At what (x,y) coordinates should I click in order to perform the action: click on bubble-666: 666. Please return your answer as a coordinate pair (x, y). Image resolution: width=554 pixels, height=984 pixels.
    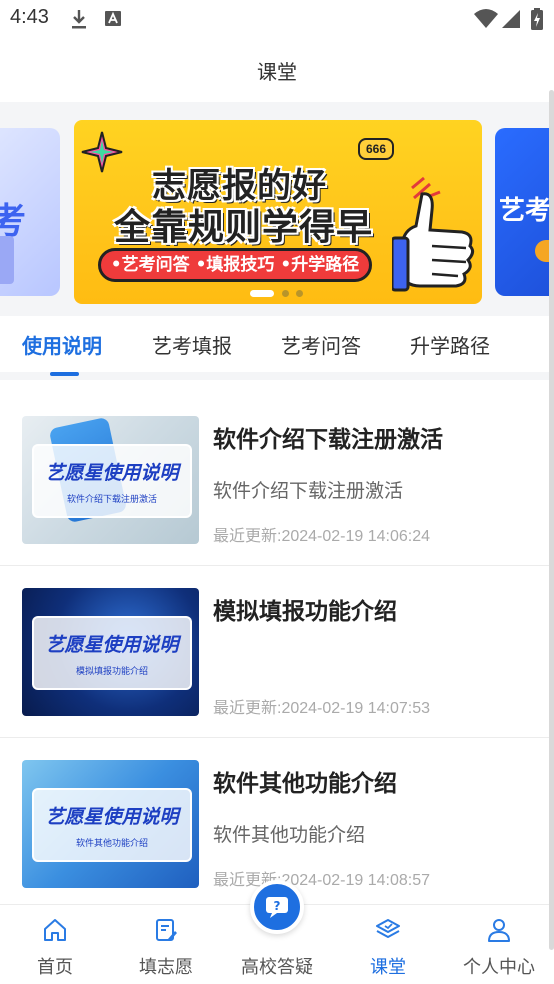
    Looking at the image, I should click on (376, 149).